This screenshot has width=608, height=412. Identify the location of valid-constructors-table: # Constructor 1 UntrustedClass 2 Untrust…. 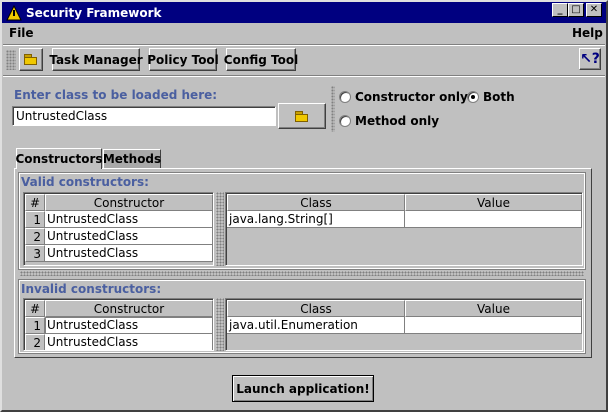
(118, 229).